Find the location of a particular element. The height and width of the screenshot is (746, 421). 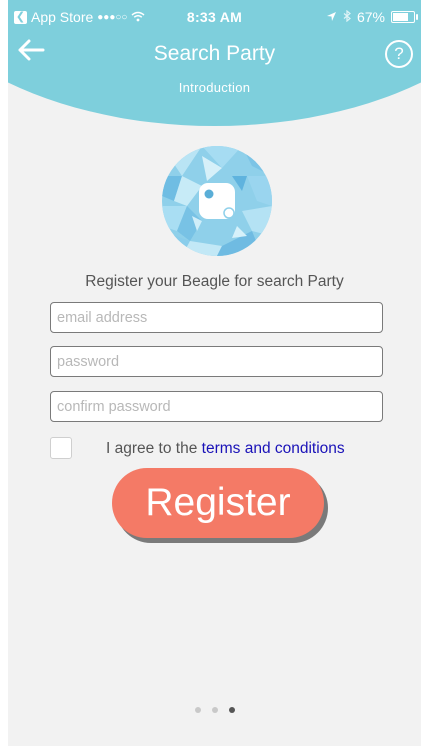

register-prompt: Register your Beagle for search Party is located at coordinates (214, 281).